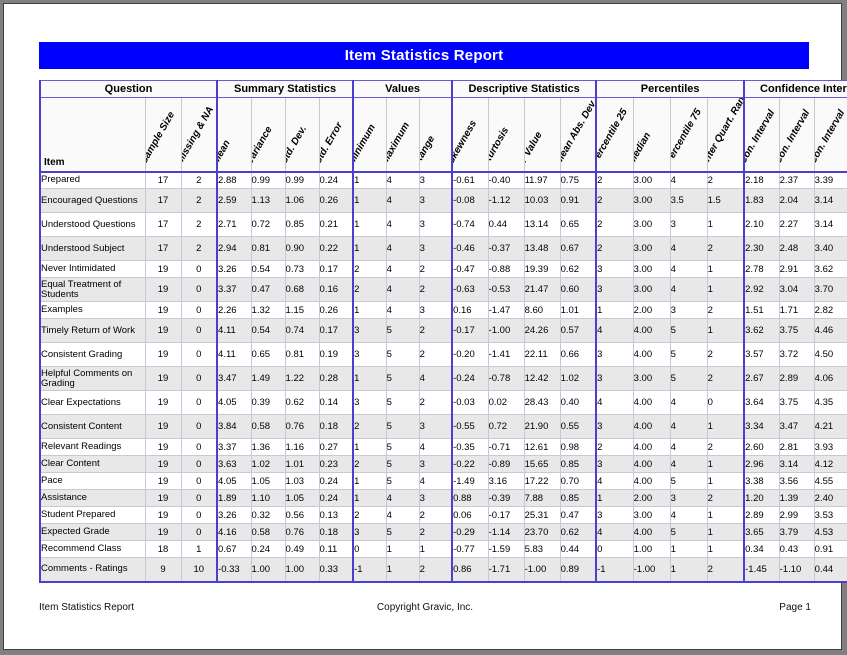 The height and width of the screenshot is (655, 847). What do you see at coordinates (336, 464) in the screenshot?
I see `row-cell: 0.23` at bounding box center [336, 464].